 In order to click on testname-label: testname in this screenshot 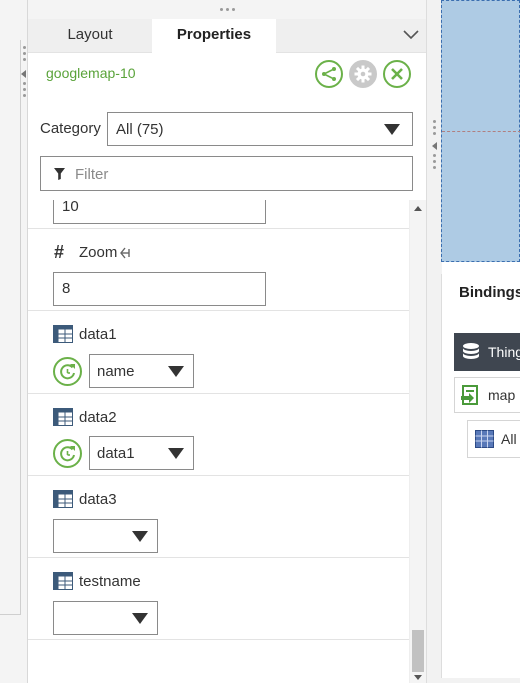, I will do `click(110, 581)`.